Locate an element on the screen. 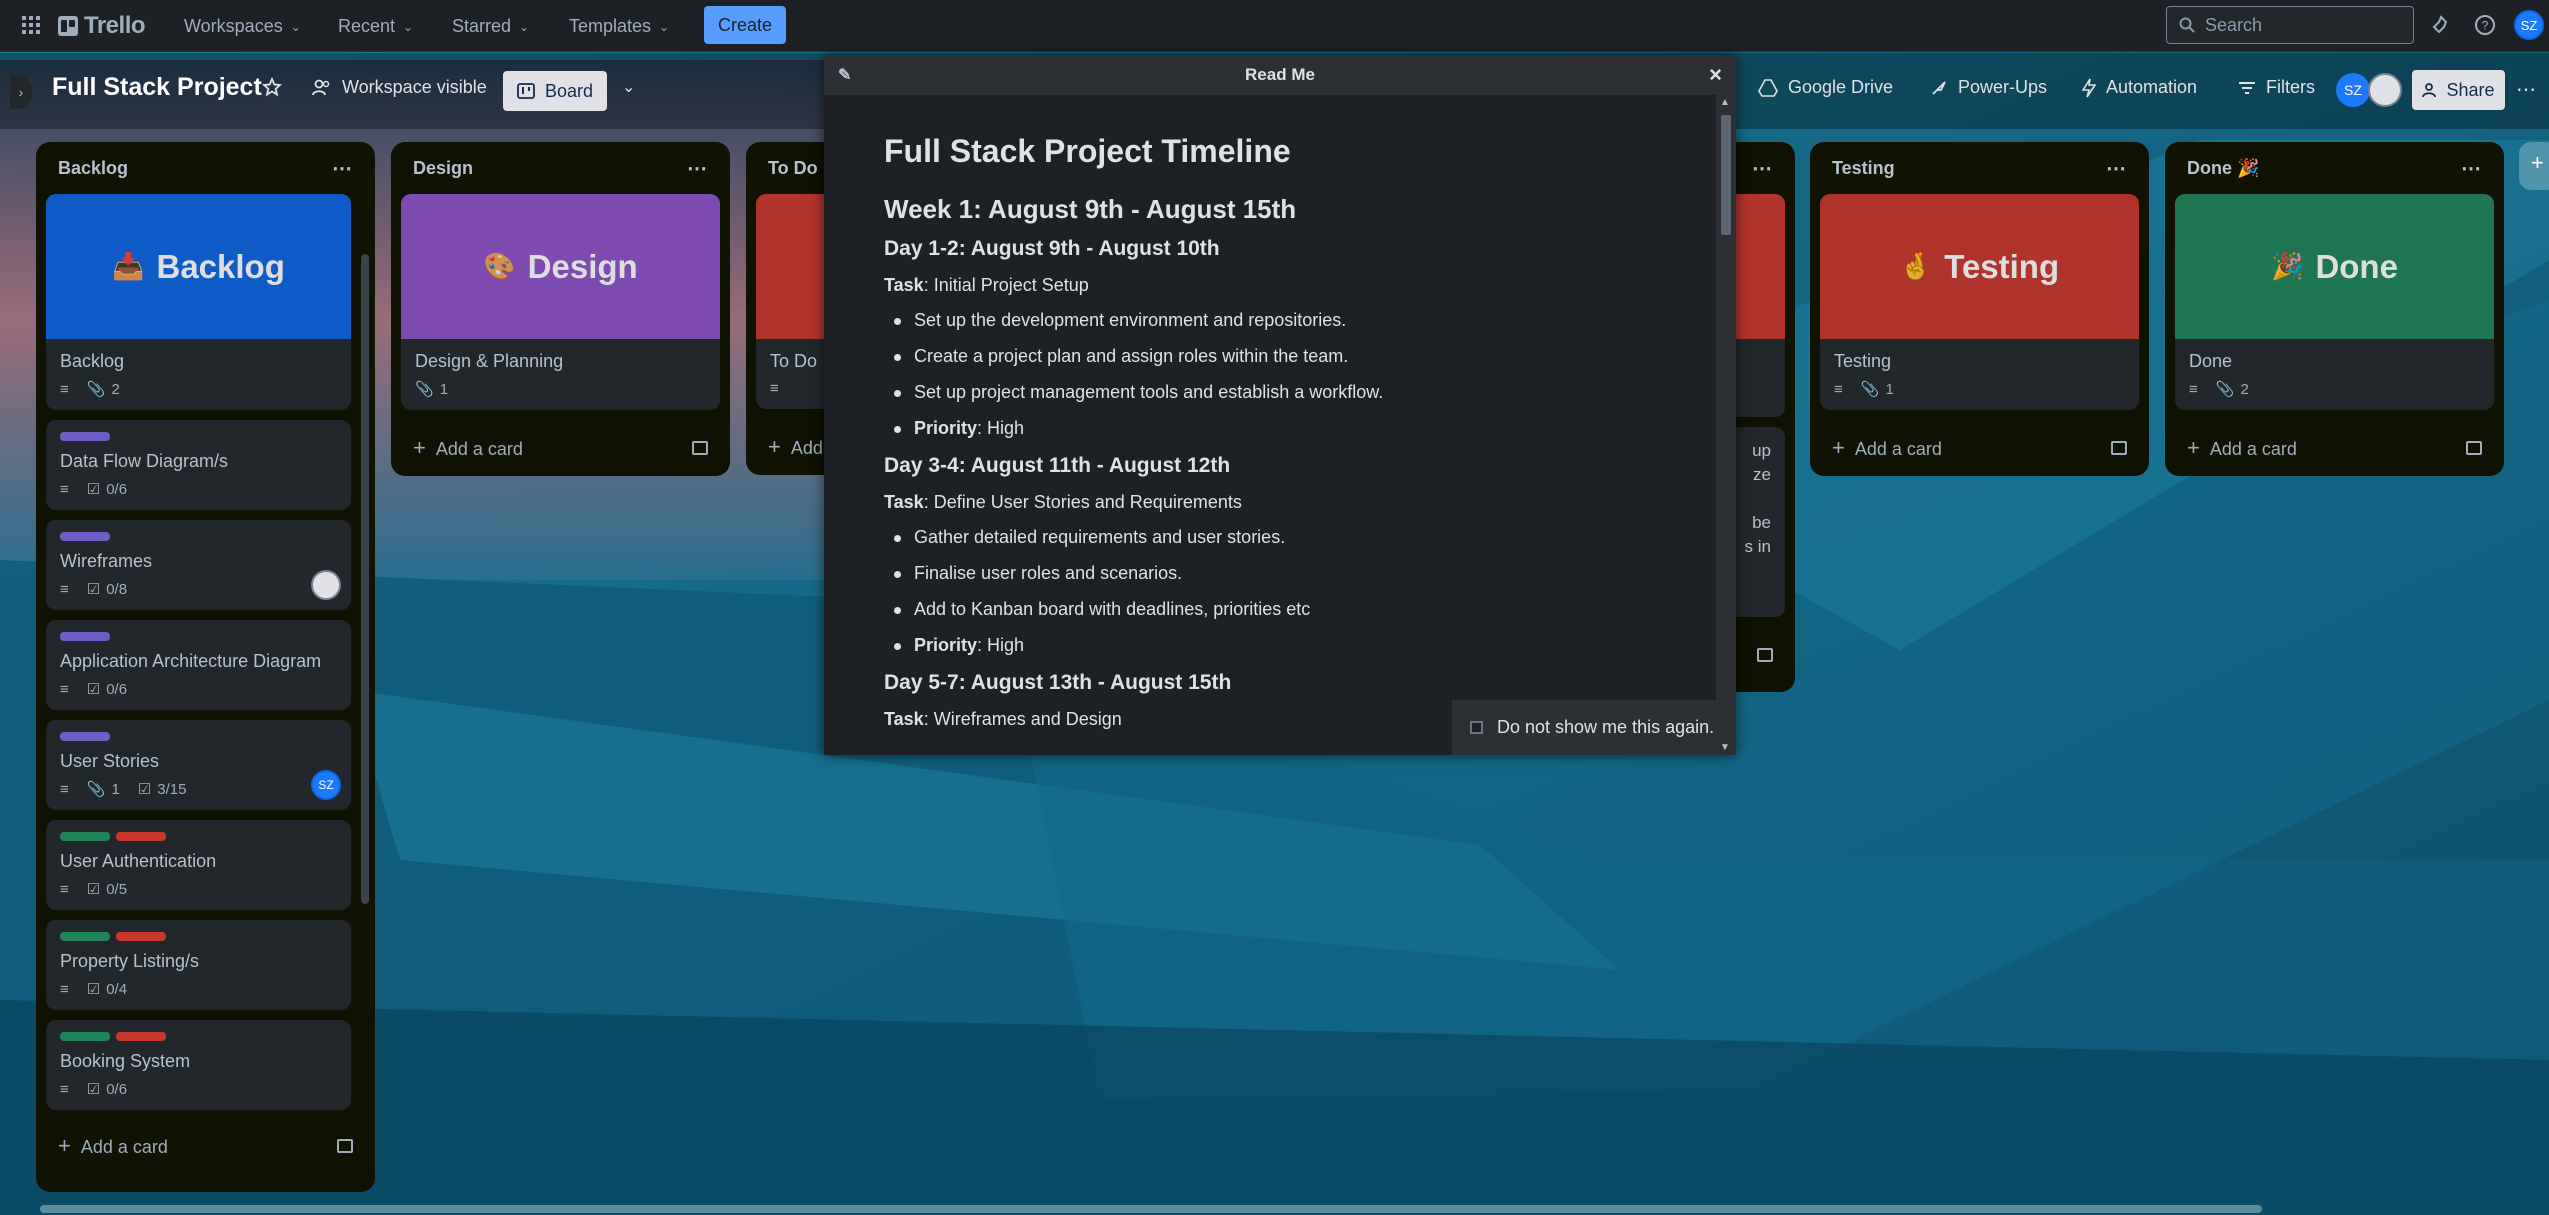 The width and height of the screenshot is (2549, 1215). card-user-auth: User Authentication ≡ ☑ 0/5 is located at coordinates (198, 865).